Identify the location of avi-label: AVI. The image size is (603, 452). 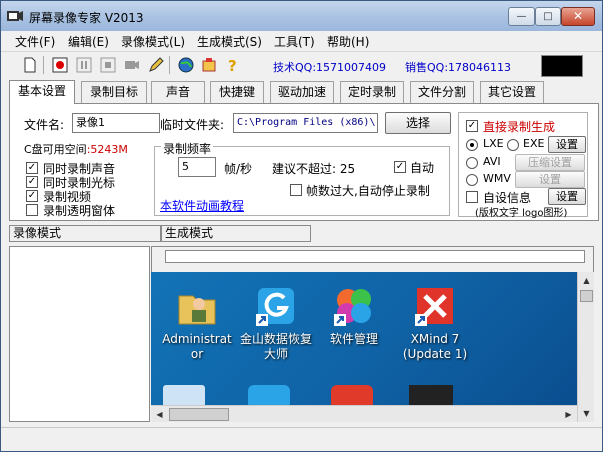
(492, 161).